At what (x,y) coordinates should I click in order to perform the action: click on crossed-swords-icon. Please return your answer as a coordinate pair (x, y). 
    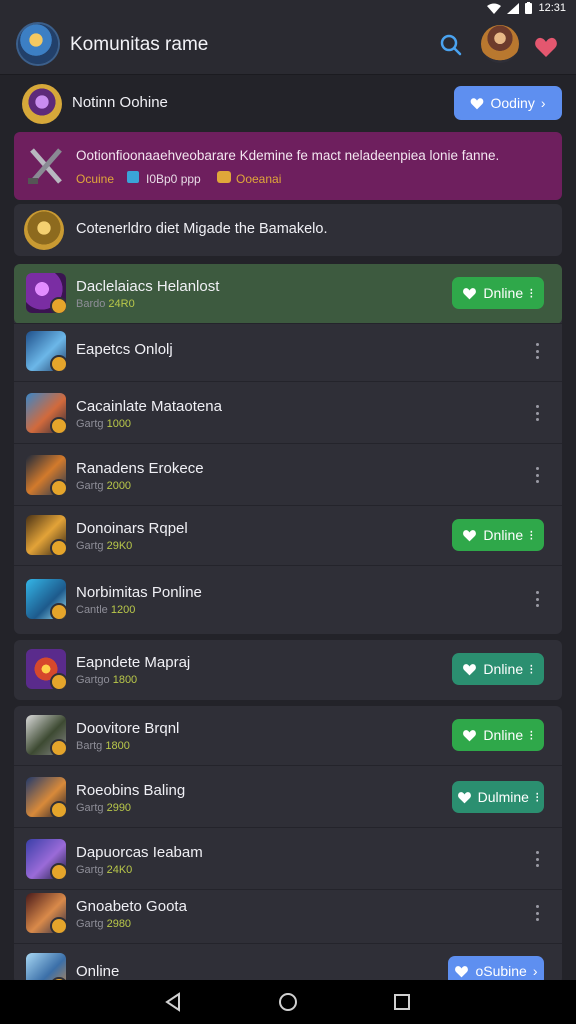
    Looking at the image, I should click on (45, 166).